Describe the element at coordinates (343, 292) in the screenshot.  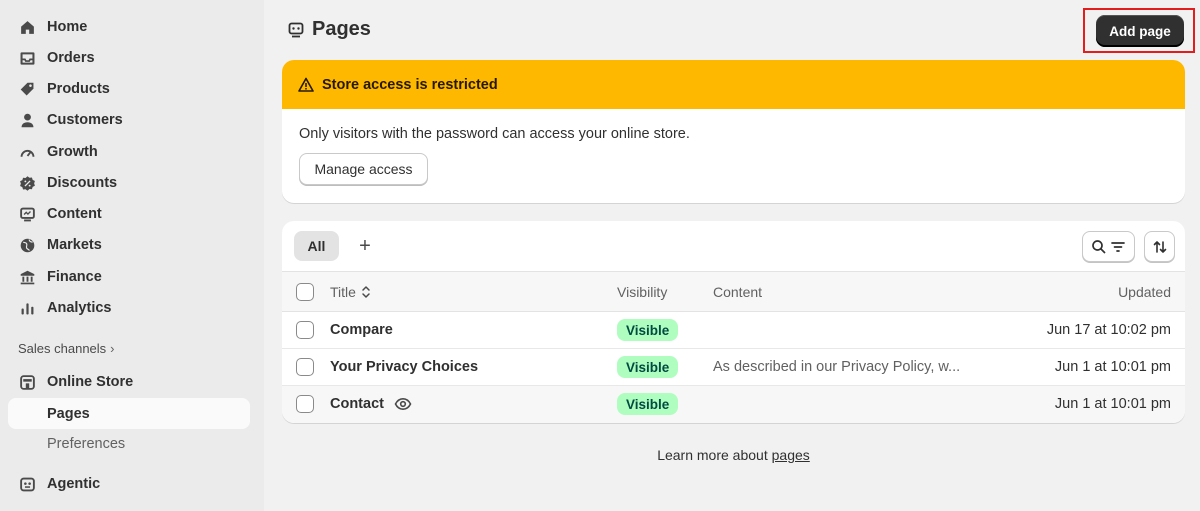
I see `column-title-label: Title` at that location.